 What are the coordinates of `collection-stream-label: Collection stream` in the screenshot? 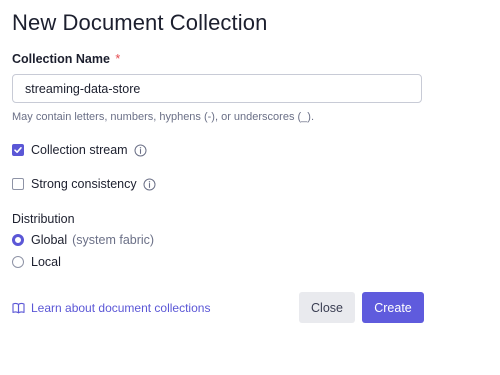 It's located at (79, 150).